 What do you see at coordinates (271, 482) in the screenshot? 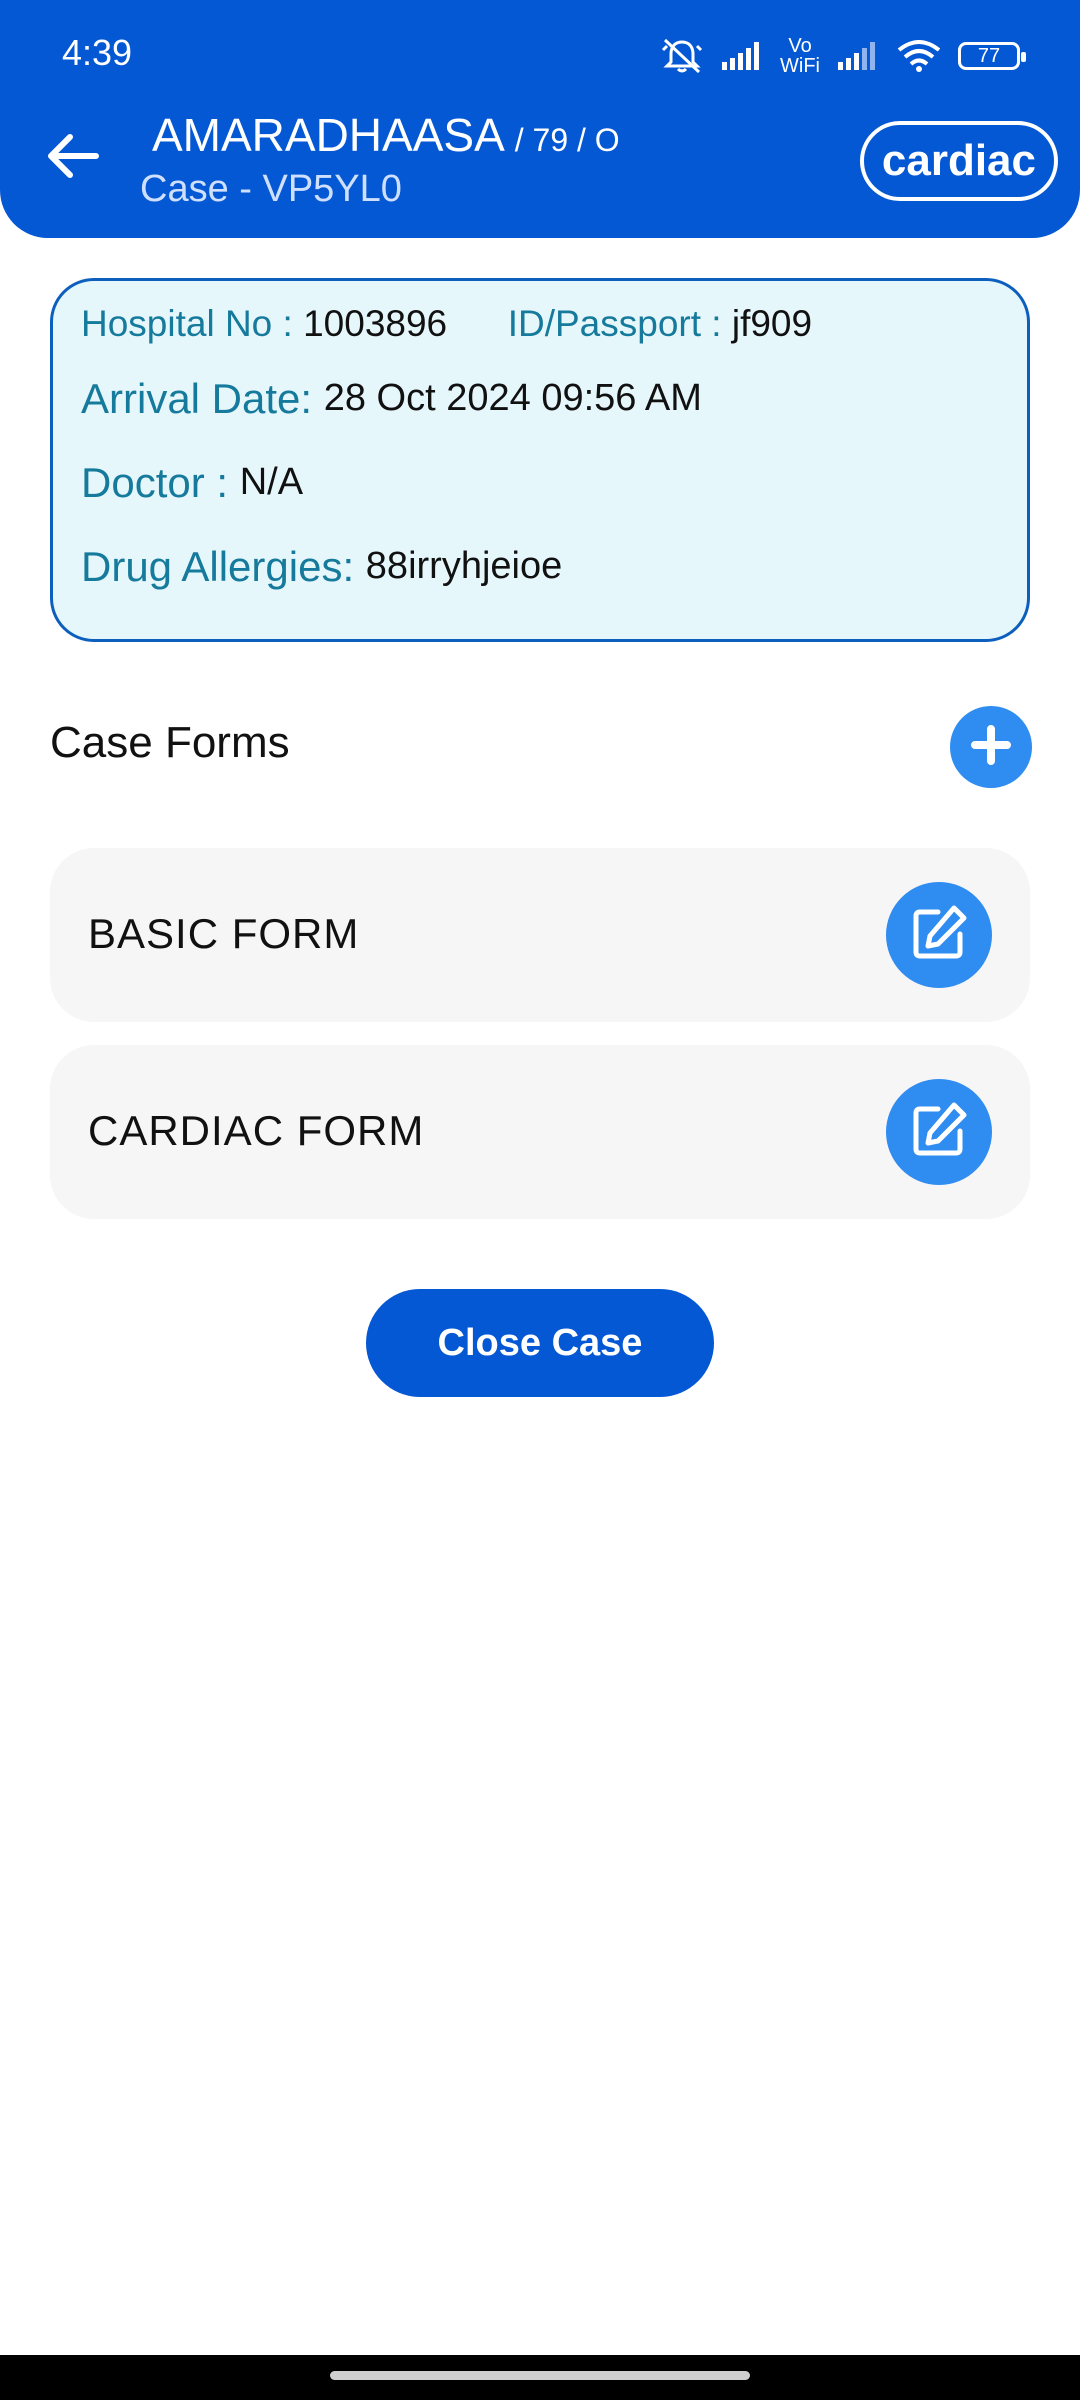
I see `doctor-value: N/A` at bounding box center [271, 482].